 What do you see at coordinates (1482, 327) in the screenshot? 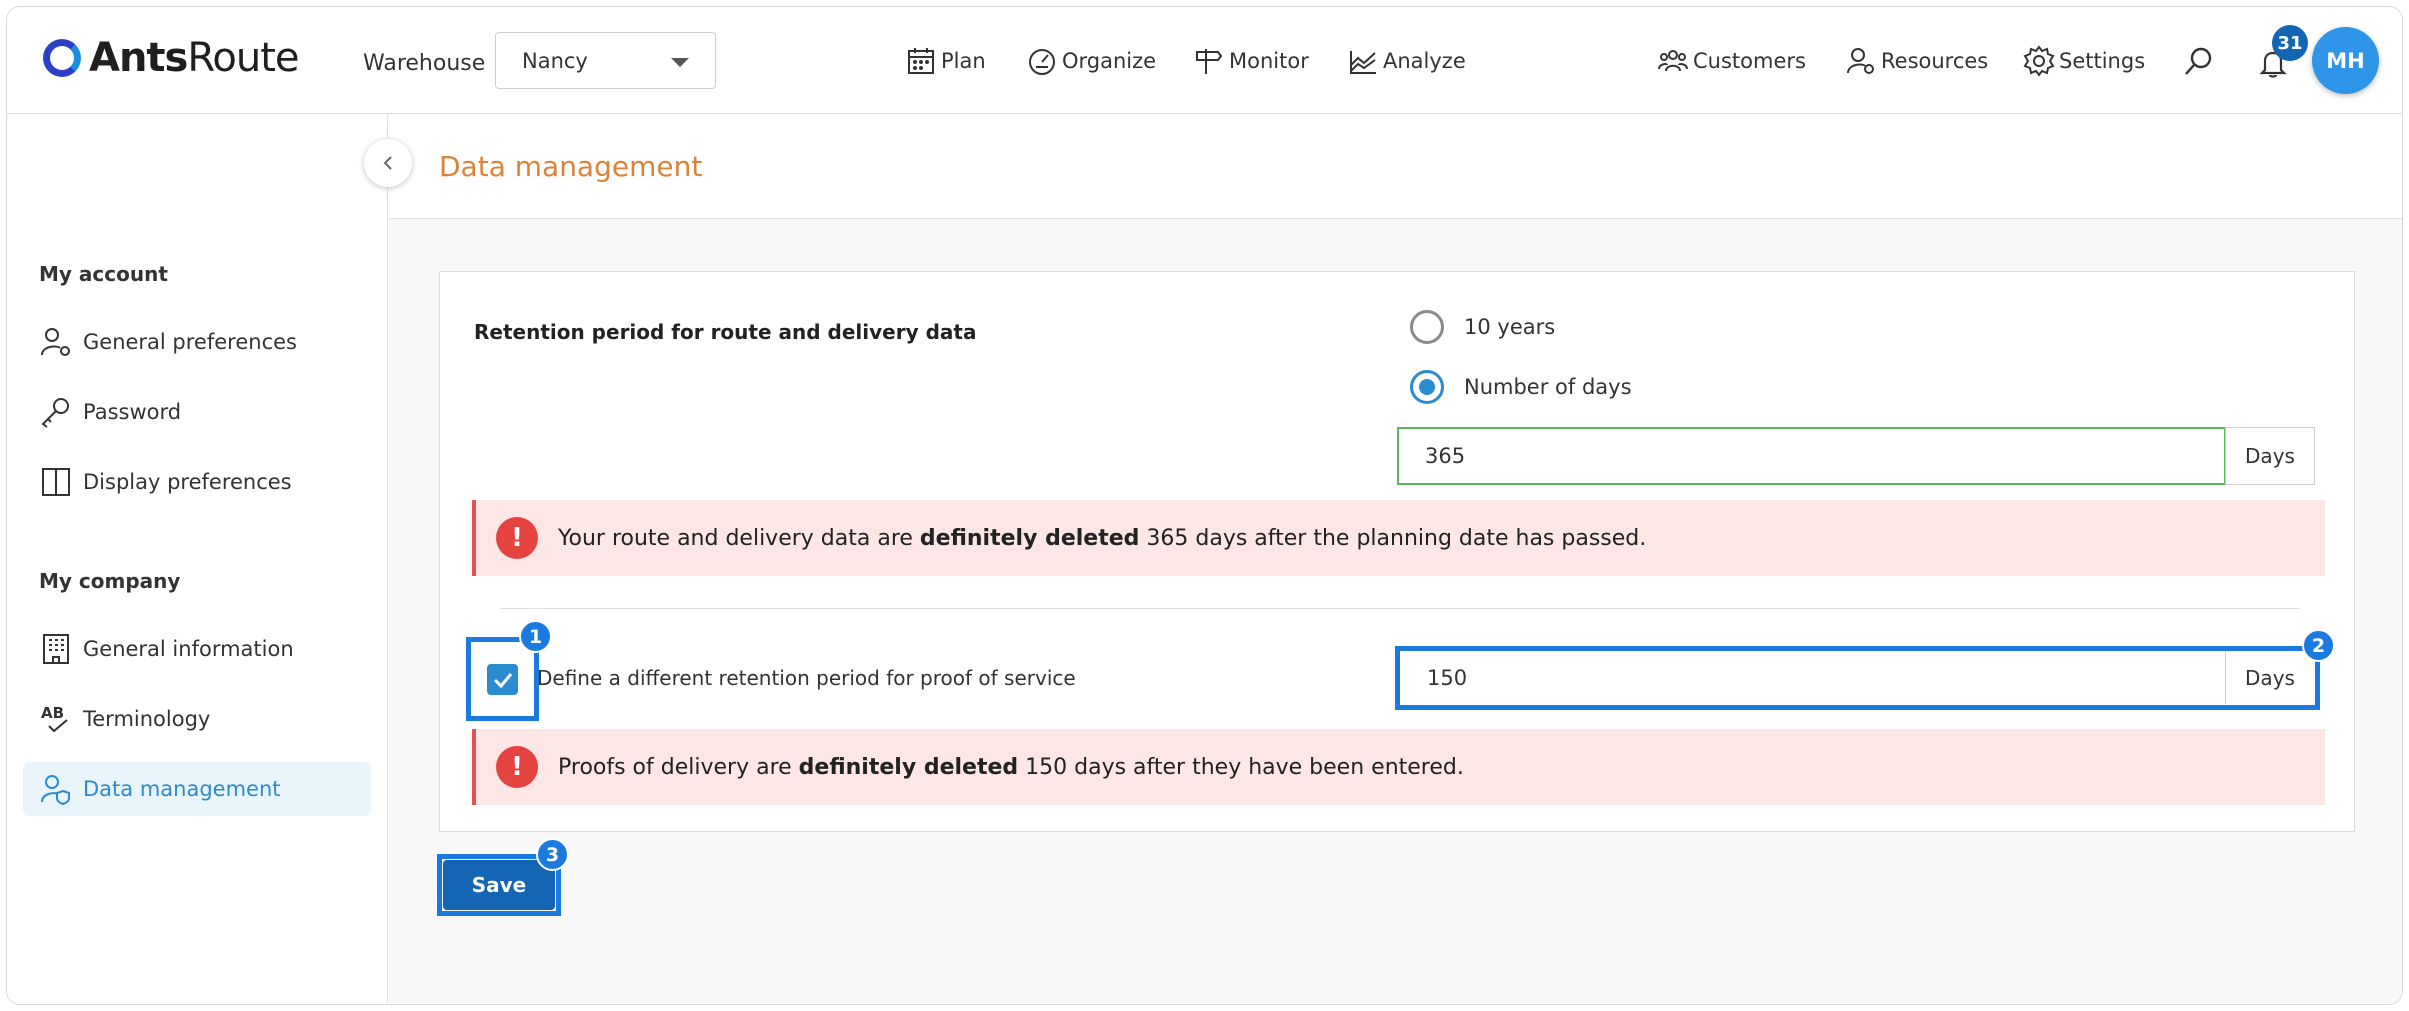
I see `radio-10-years: 10 years` at bounding box center [1482, 327].